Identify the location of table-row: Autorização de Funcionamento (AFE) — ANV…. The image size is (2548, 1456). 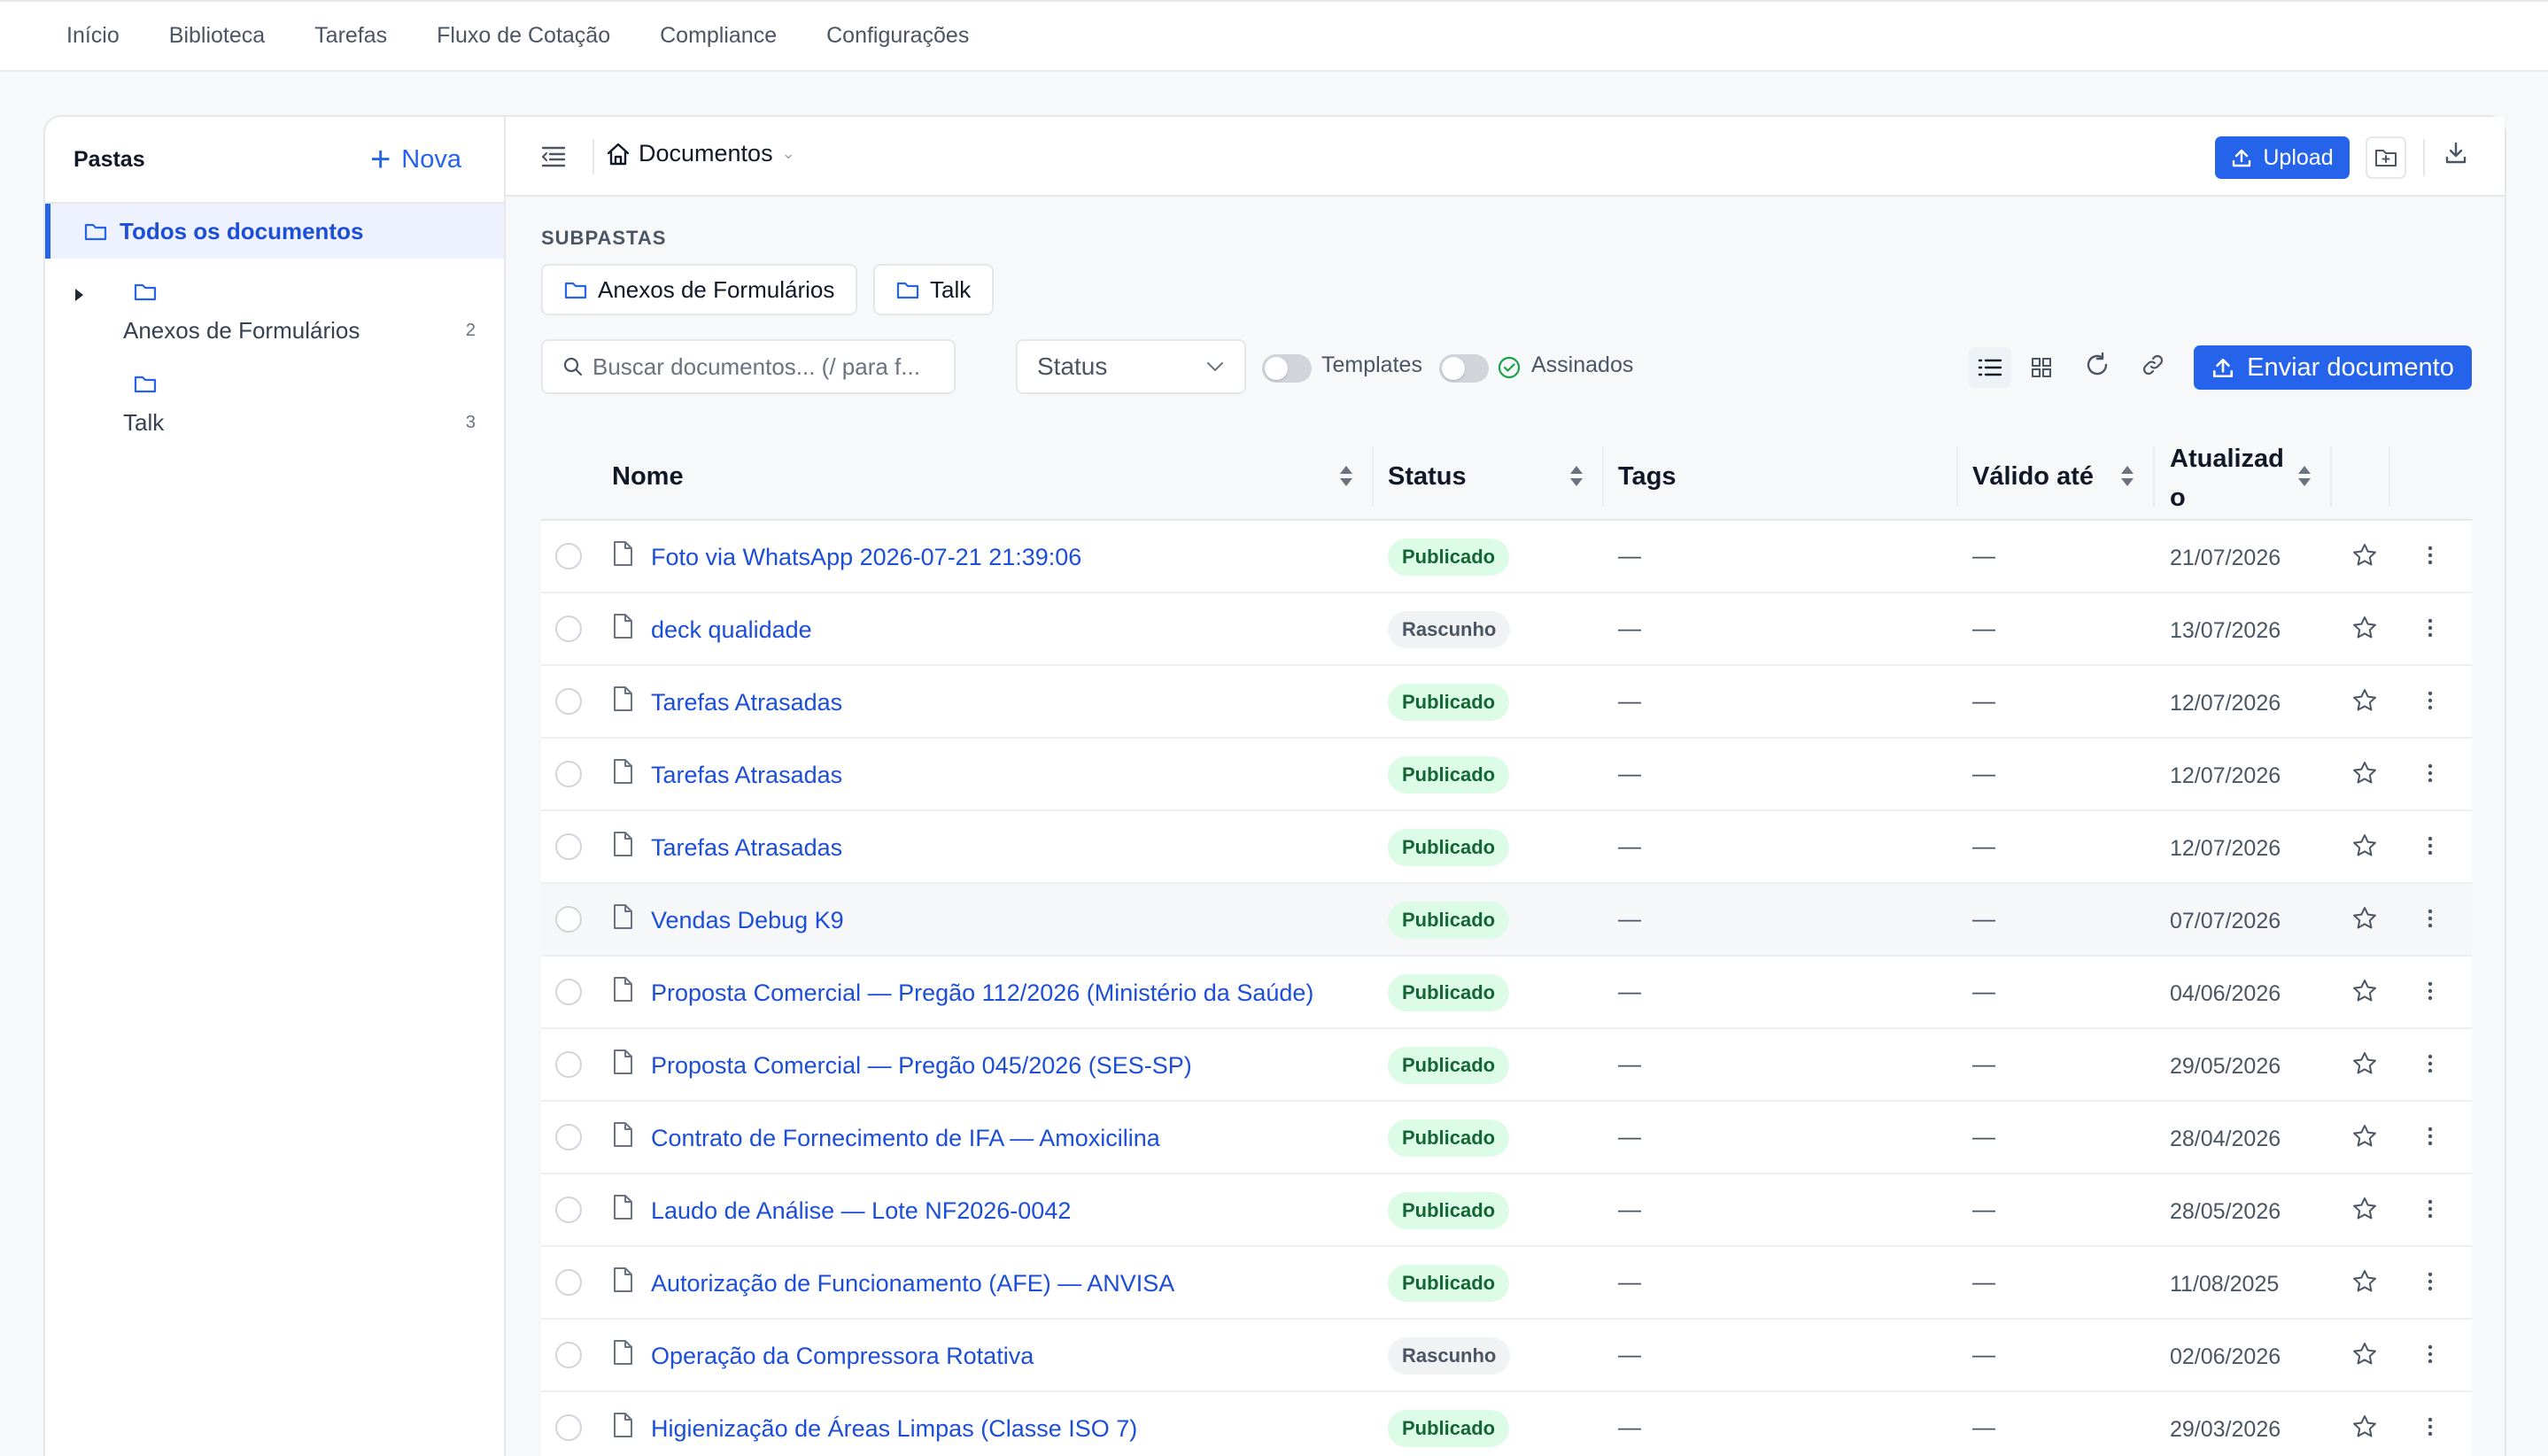
(1506, 1283).